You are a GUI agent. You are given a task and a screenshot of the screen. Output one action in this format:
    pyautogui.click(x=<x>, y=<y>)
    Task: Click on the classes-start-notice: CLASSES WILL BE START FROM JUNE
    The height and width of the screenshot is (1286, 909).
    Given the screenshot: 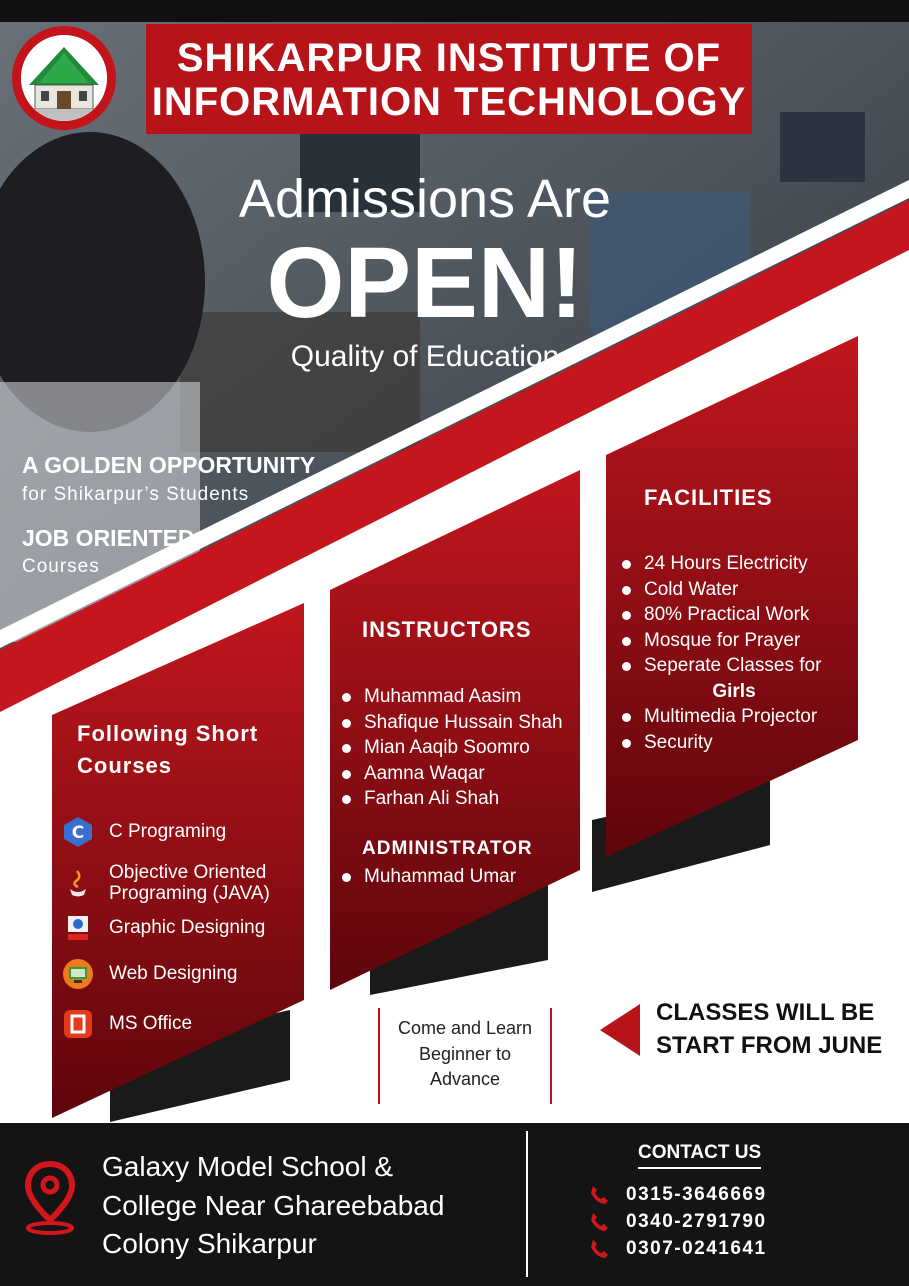 What is the action you would take?
    pyautogui.click(x=769, y=1029)
    